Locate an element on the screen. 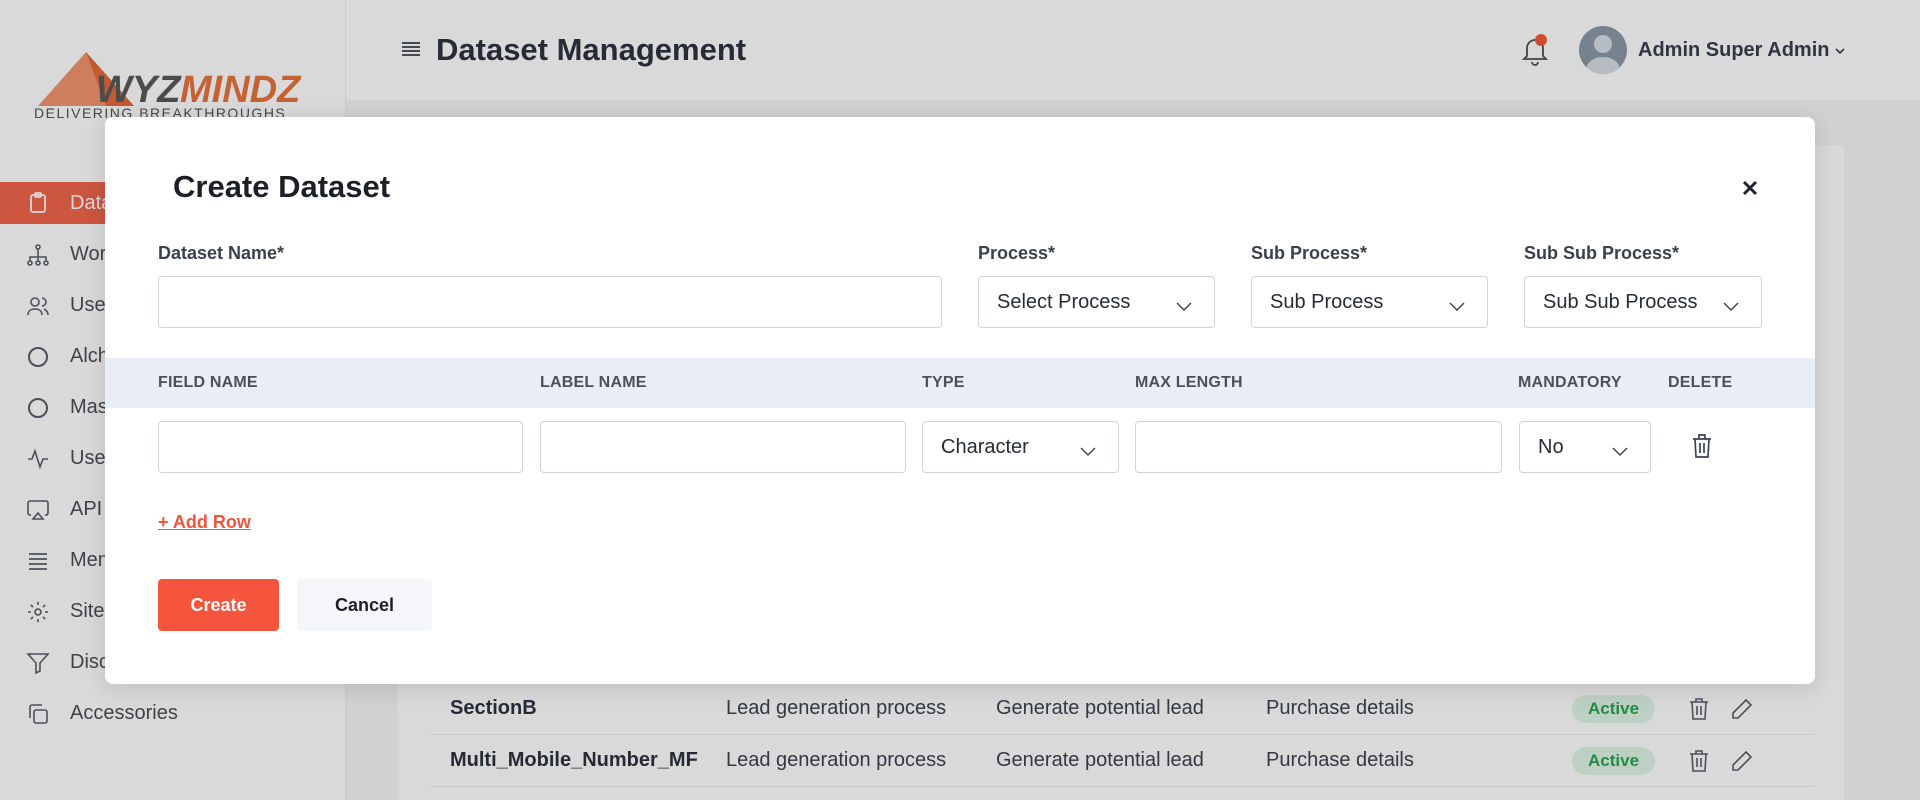 The width and height of the screenshot is (1920, 800). type-select: Character is located at coordinates (1020, 447).